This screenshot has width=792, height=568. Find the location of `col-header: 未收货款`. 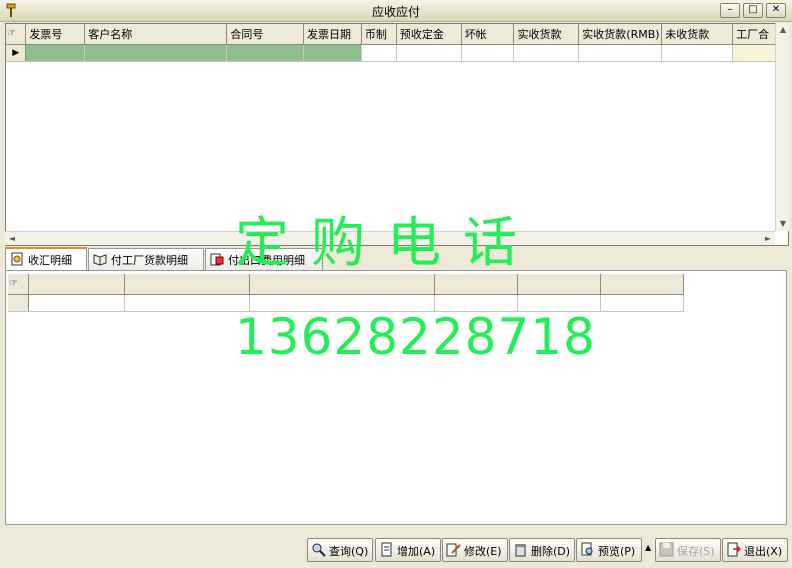

col-header: 未收货款 is located at coordinates (697, 34).